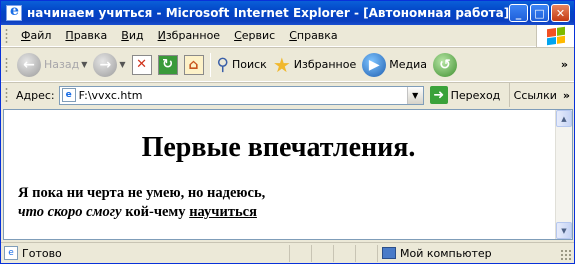 The height and width of the screenshot is (264, 575). I want to click on search-button: ⚲ Поиск, so click(242, 65).